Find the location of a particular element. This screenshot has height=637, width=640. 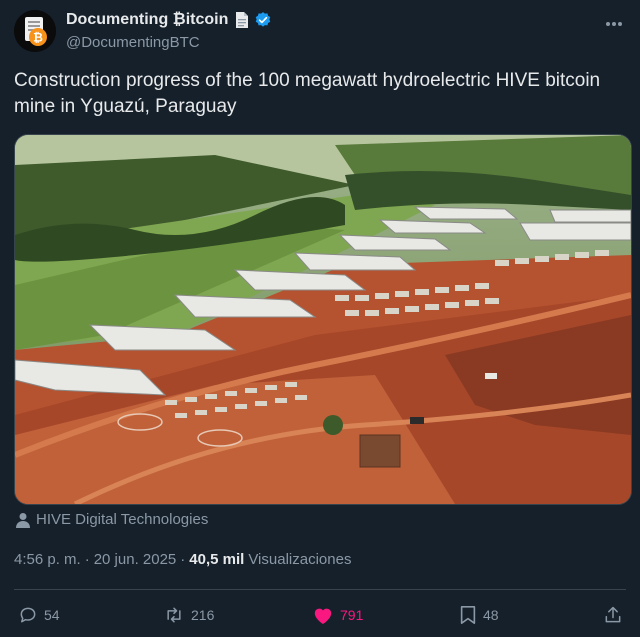

bookmark-button: 48 is located at coordinates (479, 615).